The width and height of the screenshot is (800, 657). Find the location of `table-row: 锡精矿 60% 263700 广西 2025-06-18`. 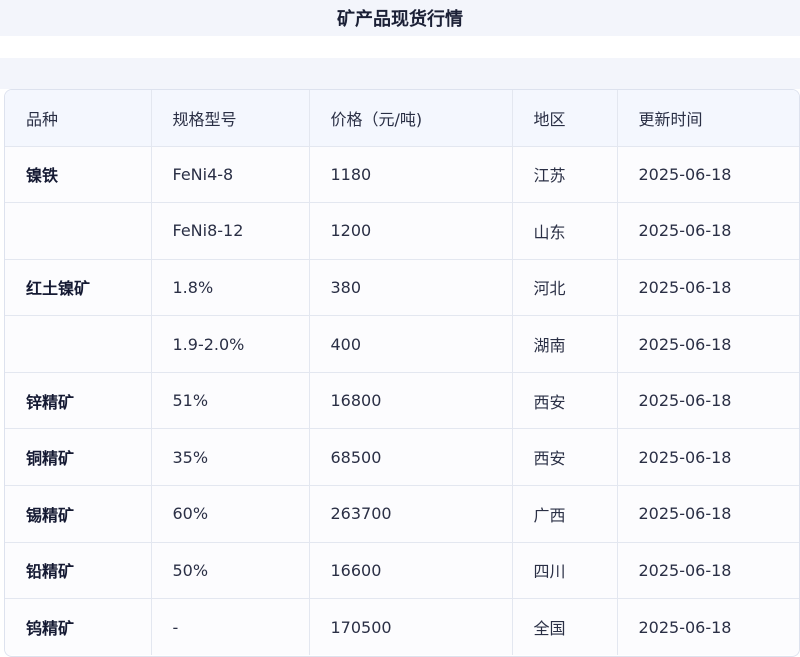

table-row: 锡精矿 60% 263700 广西 2025-06-18 is located at coordinates (402, 514).